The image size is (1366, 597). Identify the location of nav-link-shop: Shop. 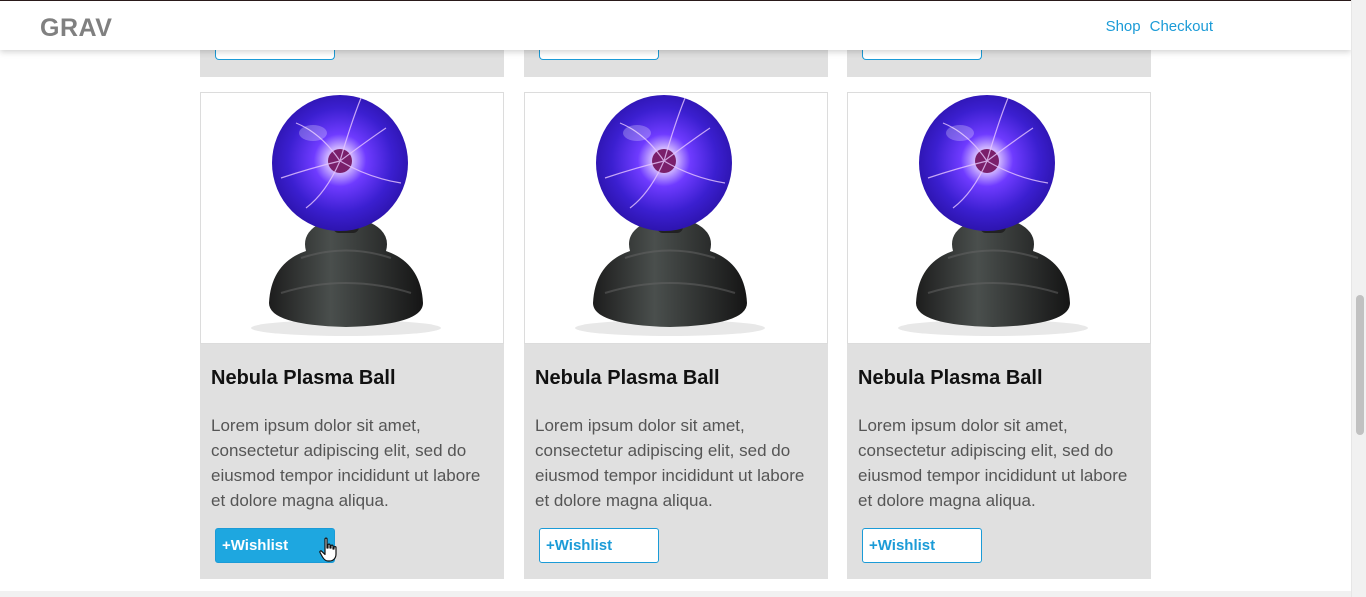
(1123, 26).